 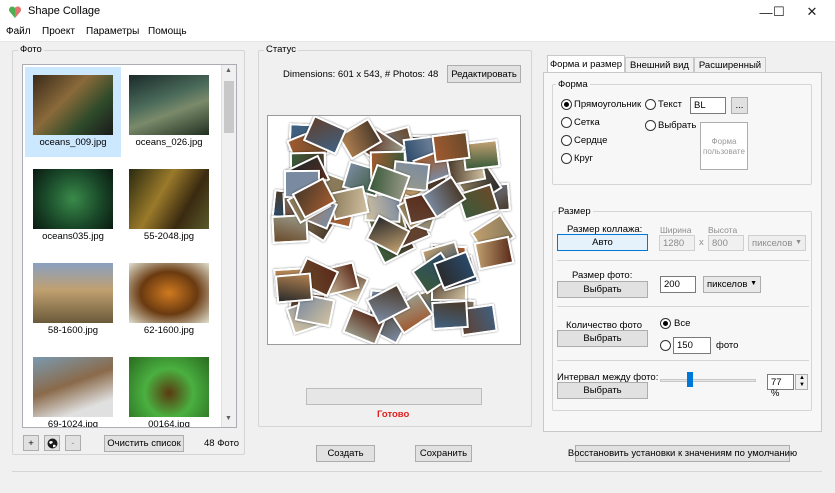 What do you see at coordinates (724, 146) in the screenshot?
I see `custom-shape-preview: Форма пользовате` at bounding box center [724, 146].